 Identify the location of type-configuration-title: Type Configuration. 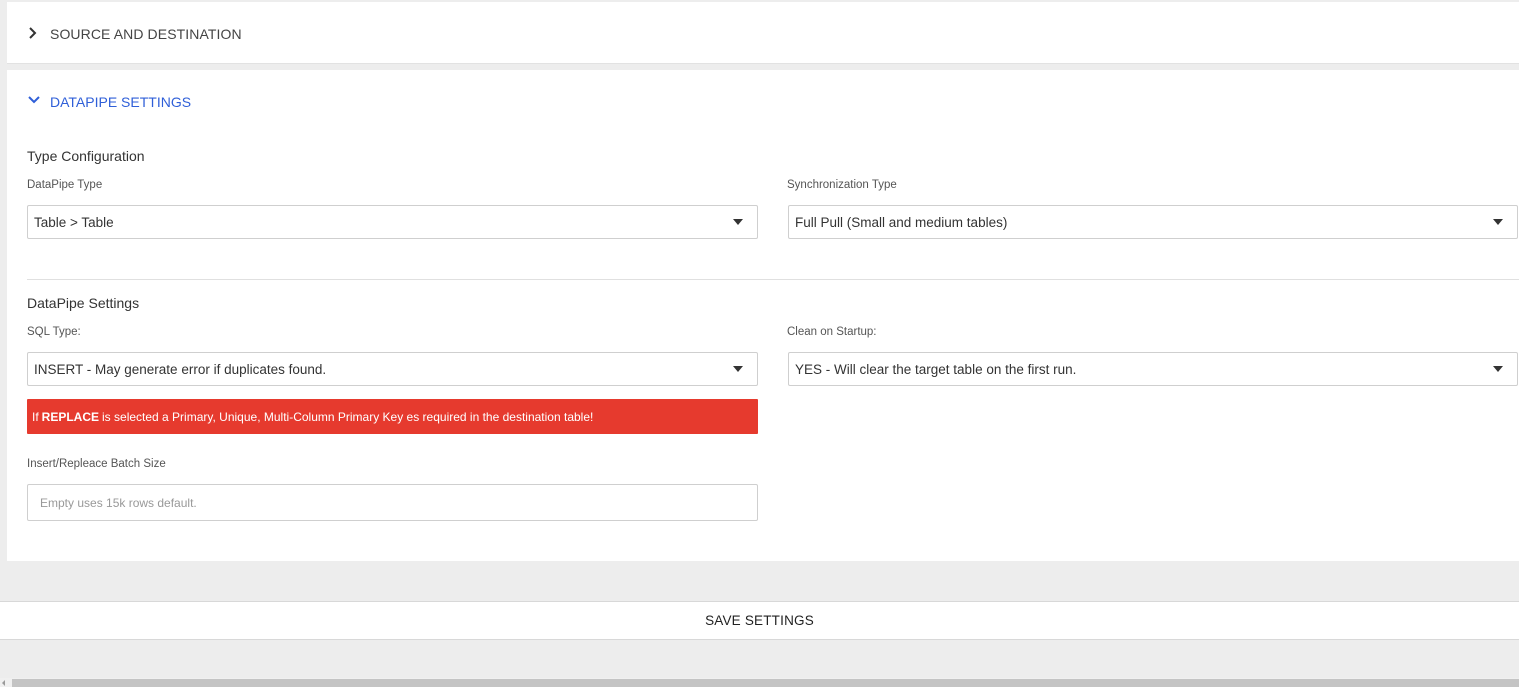
(86, 156).